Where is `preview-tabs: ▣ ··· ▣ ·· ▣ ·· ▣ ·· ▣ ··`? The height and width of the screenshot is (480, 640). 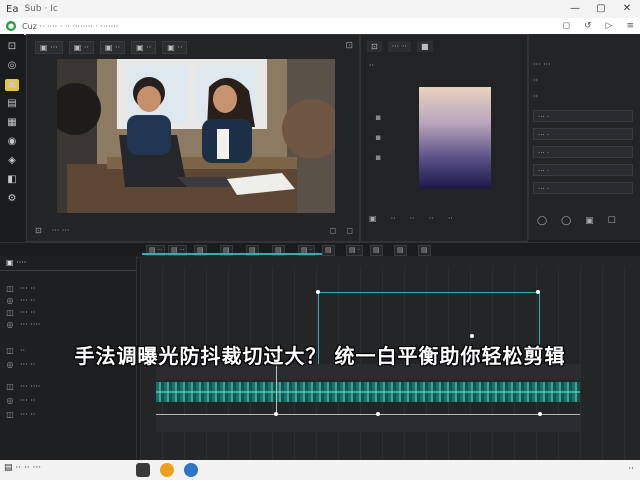 preview-tabs: ▣ ··· ▣ ·· ▣ ·· ▣ ·· ▣ ·· is located at coordinates (111, 47).